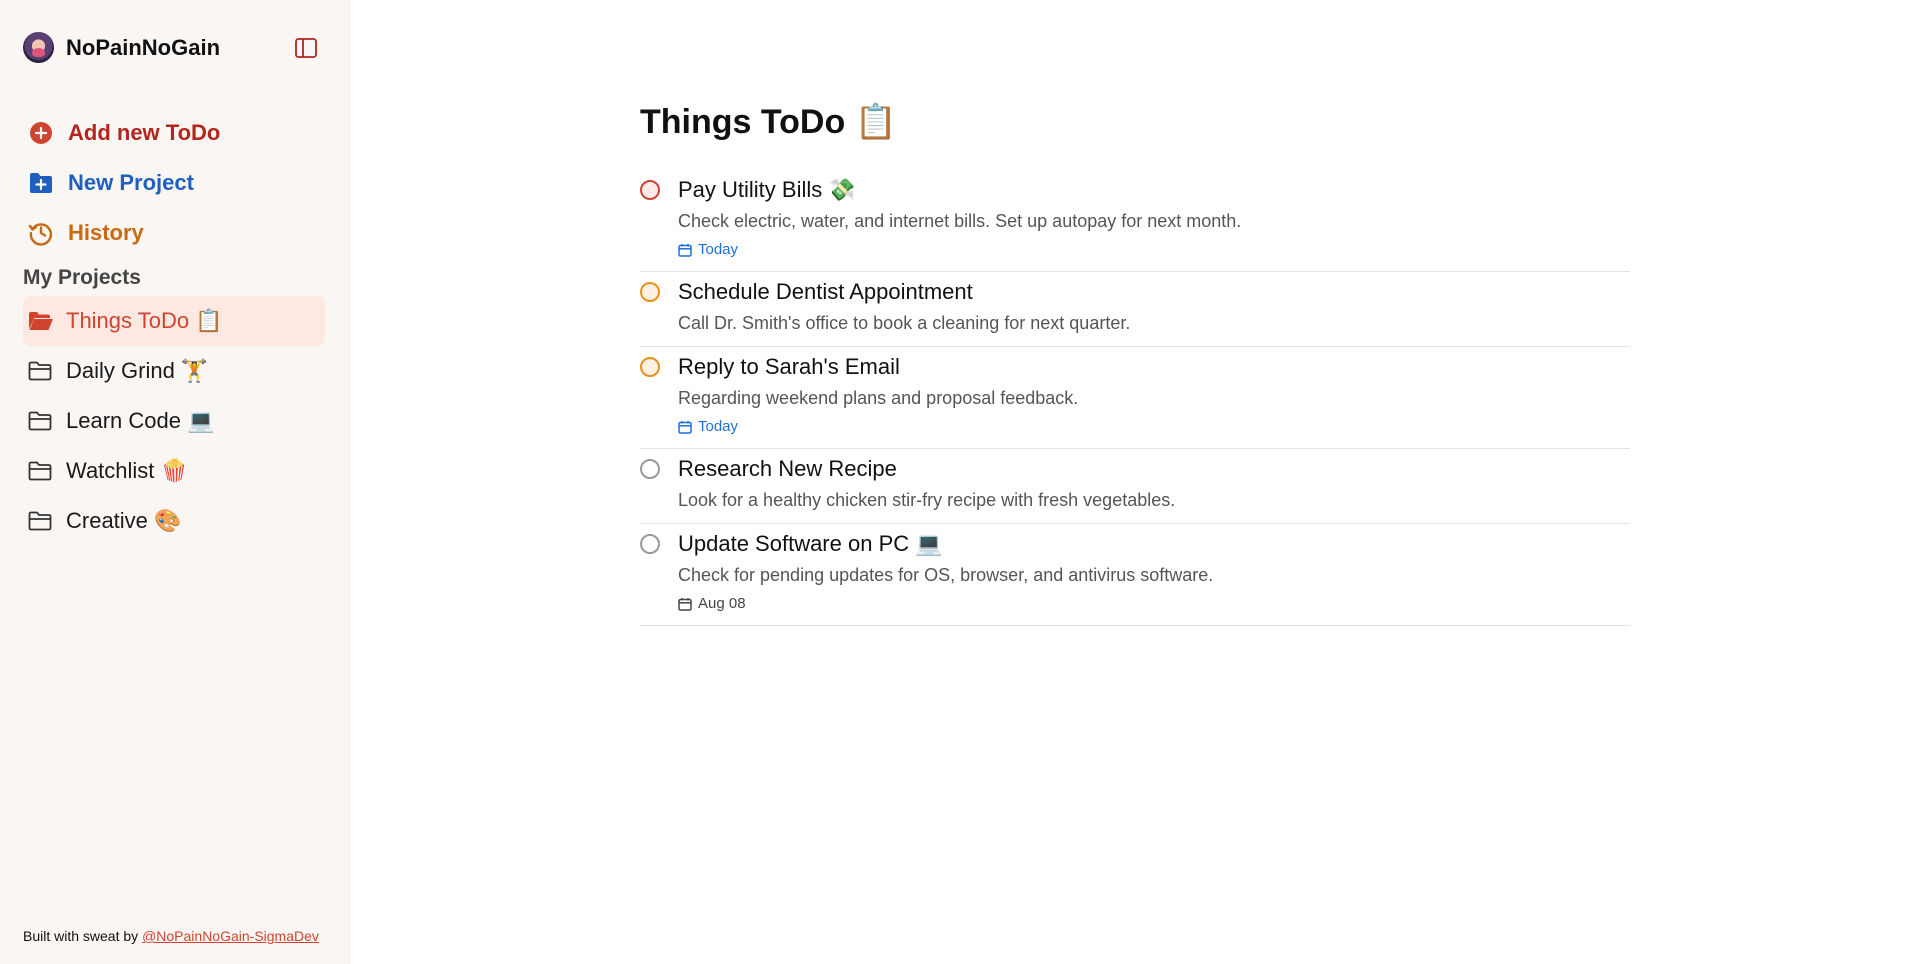 The height and width of the screenshot is (964, 1912). I want to click on brand-name: NoPainNoGain, so click(143, 47).